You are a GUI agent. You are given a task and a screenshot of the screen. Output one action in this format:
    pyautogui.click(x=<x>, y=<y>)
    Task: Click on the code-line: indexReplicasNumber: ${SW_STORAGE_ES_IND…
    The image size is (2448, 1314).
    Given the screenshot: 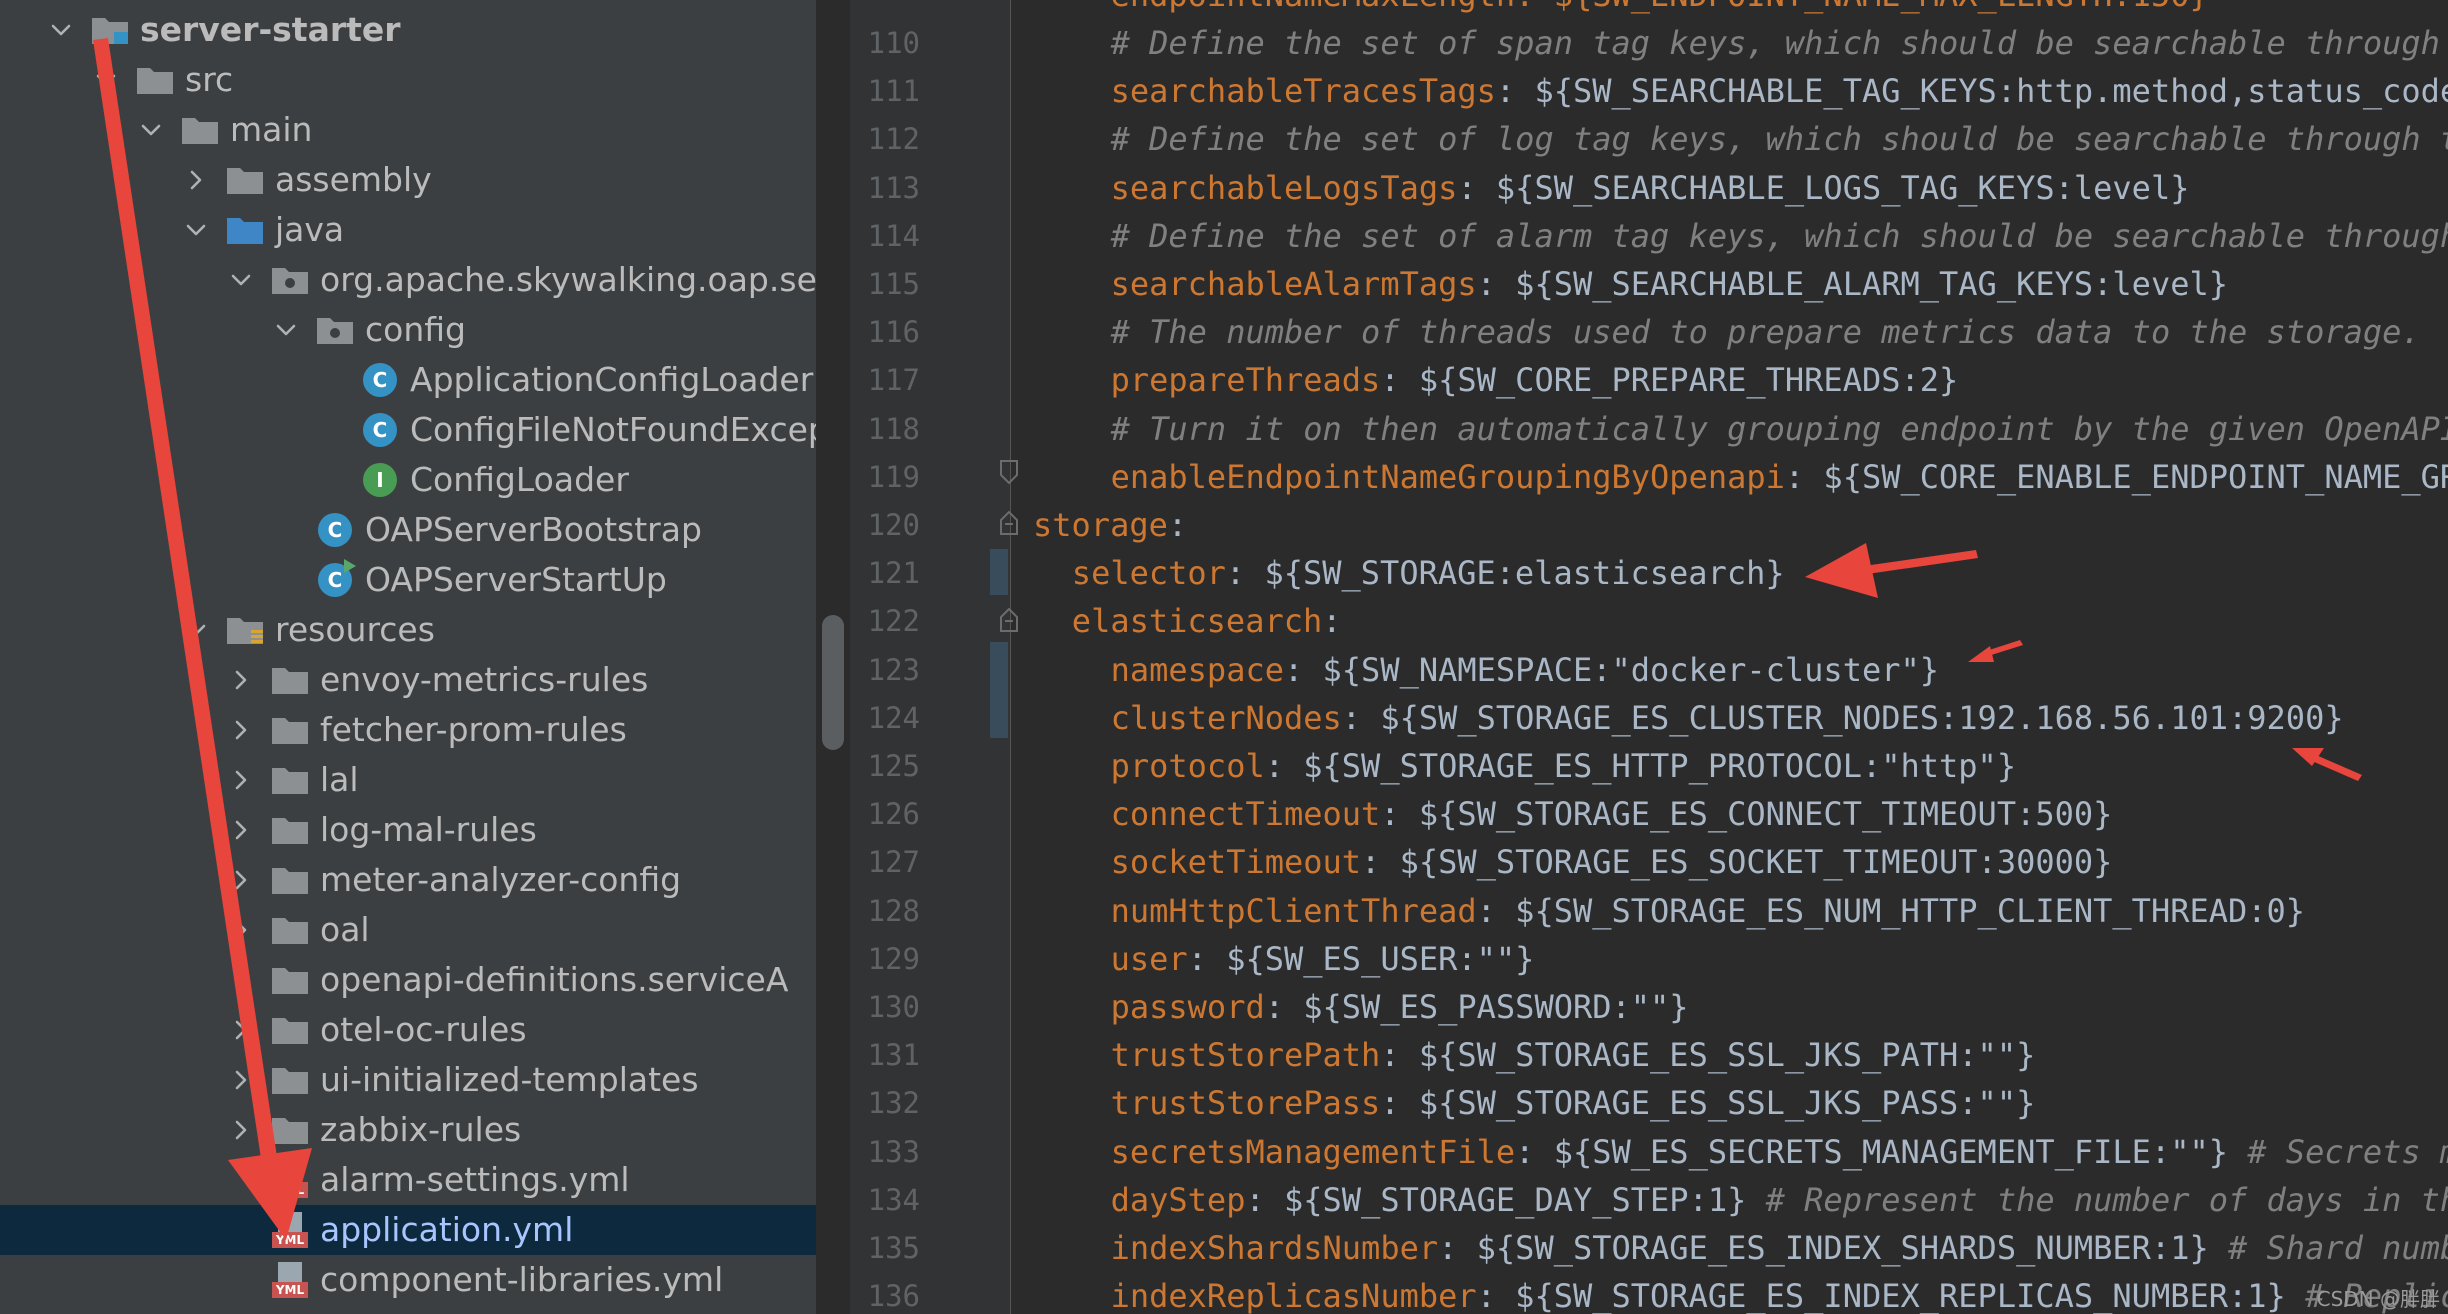 What is the action you would take?
    pyautogui.click(x=1779, y=1293)
    